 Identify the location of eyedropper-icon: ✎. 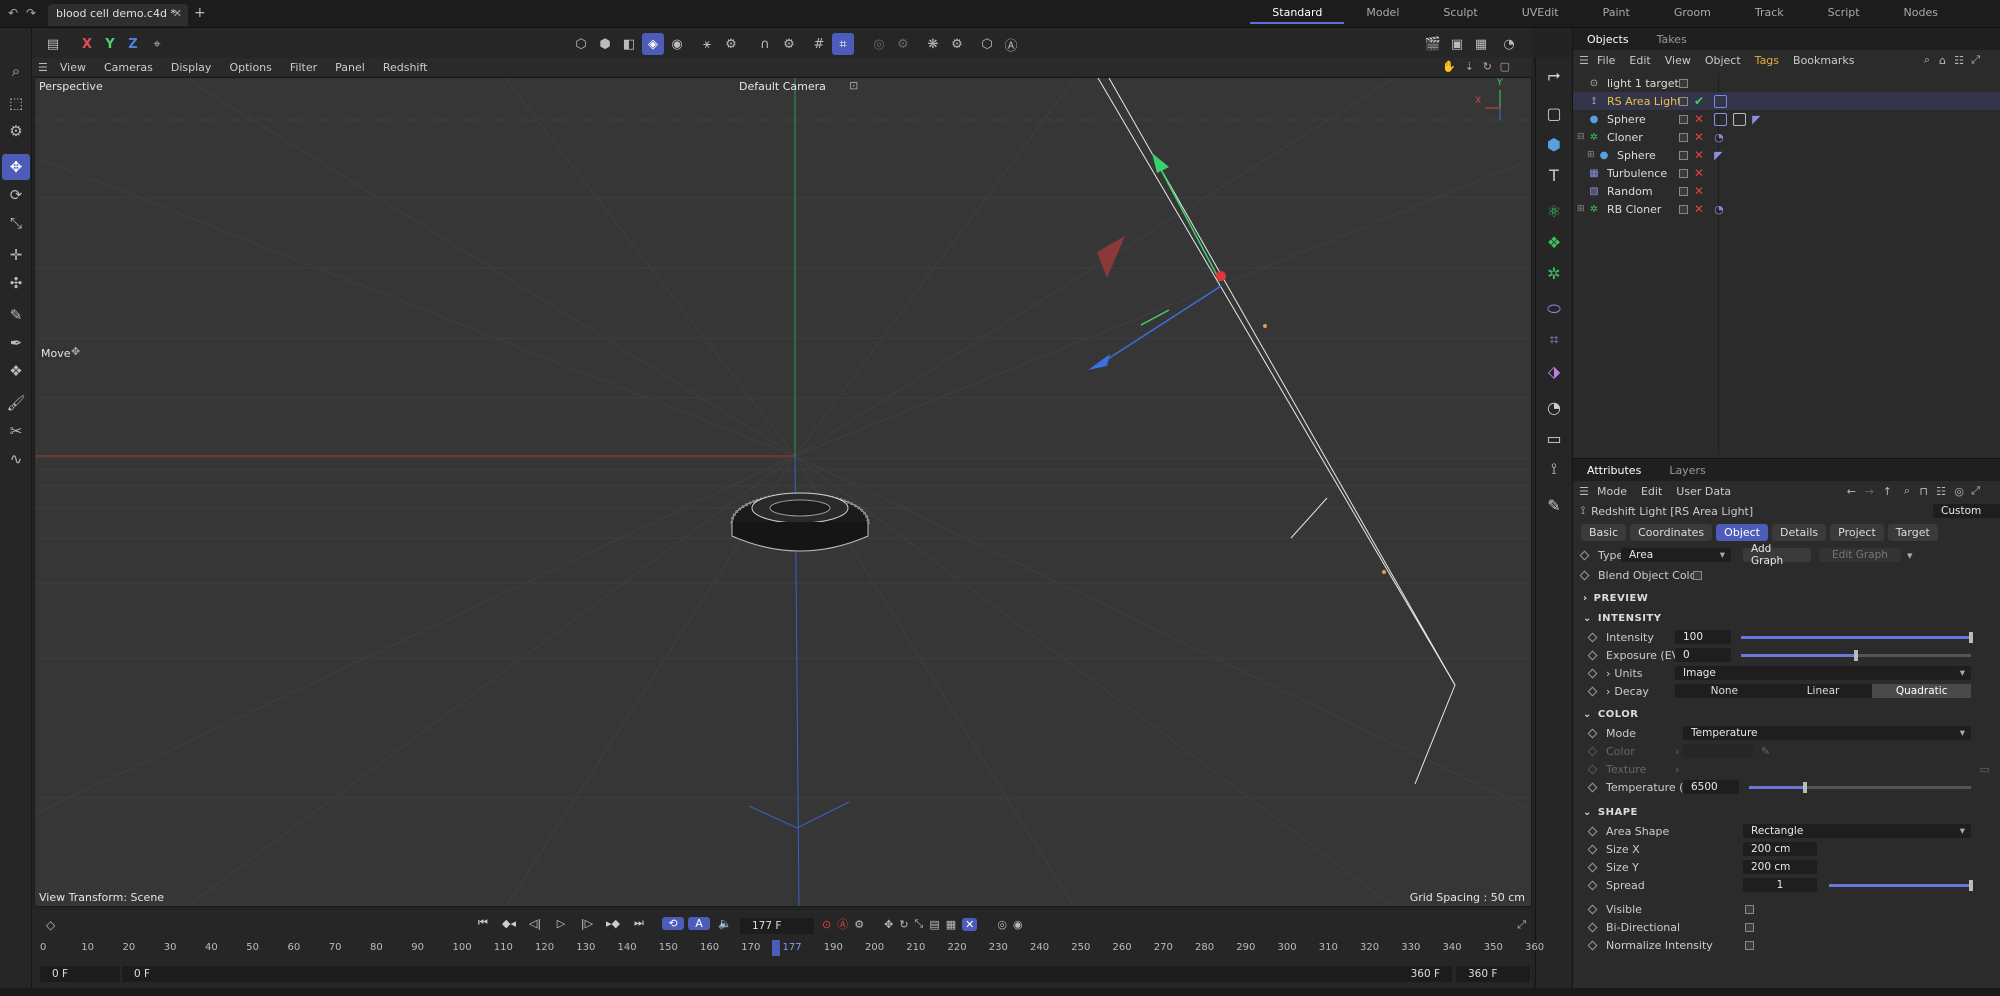
(1765, 751).